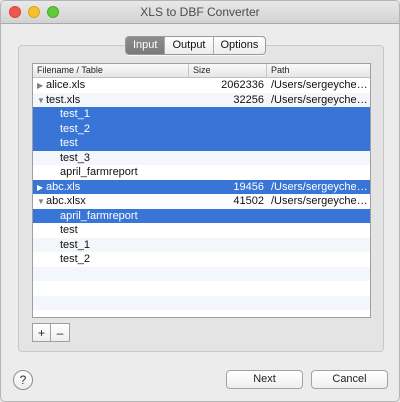 This screenshot has height=402, width=400. Describe the element at coordinates (63, 186) in the screenshot. I see `row-name-label: abc.xls` at that location.